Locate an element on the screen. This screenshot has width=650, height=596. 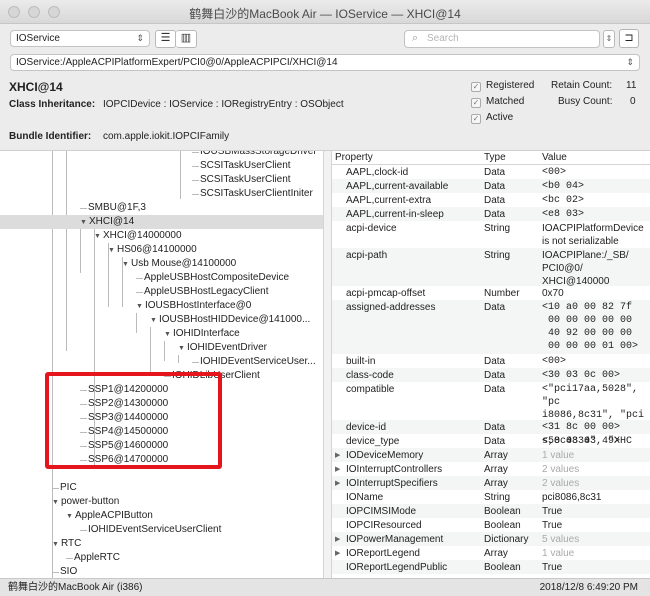
list-view-button: ☰ is located at coordinates (165, 39).